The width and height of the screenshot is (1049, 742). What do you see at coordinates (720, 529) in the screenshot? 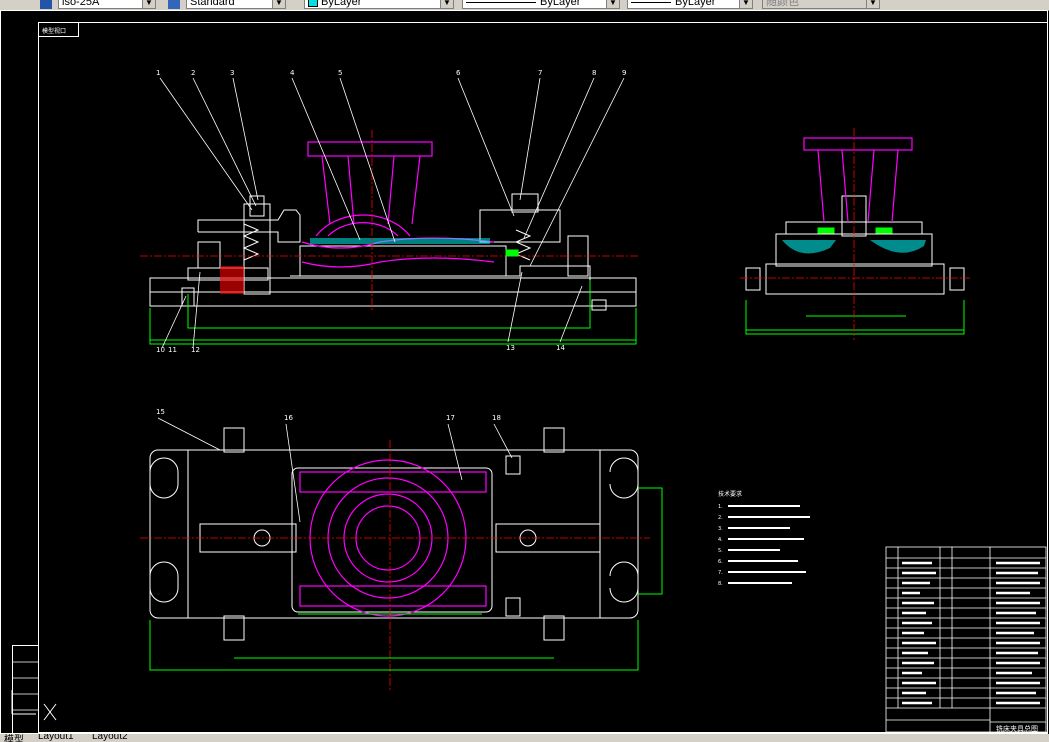
I see `requirement: 3.` at bounding box center [720, 529].